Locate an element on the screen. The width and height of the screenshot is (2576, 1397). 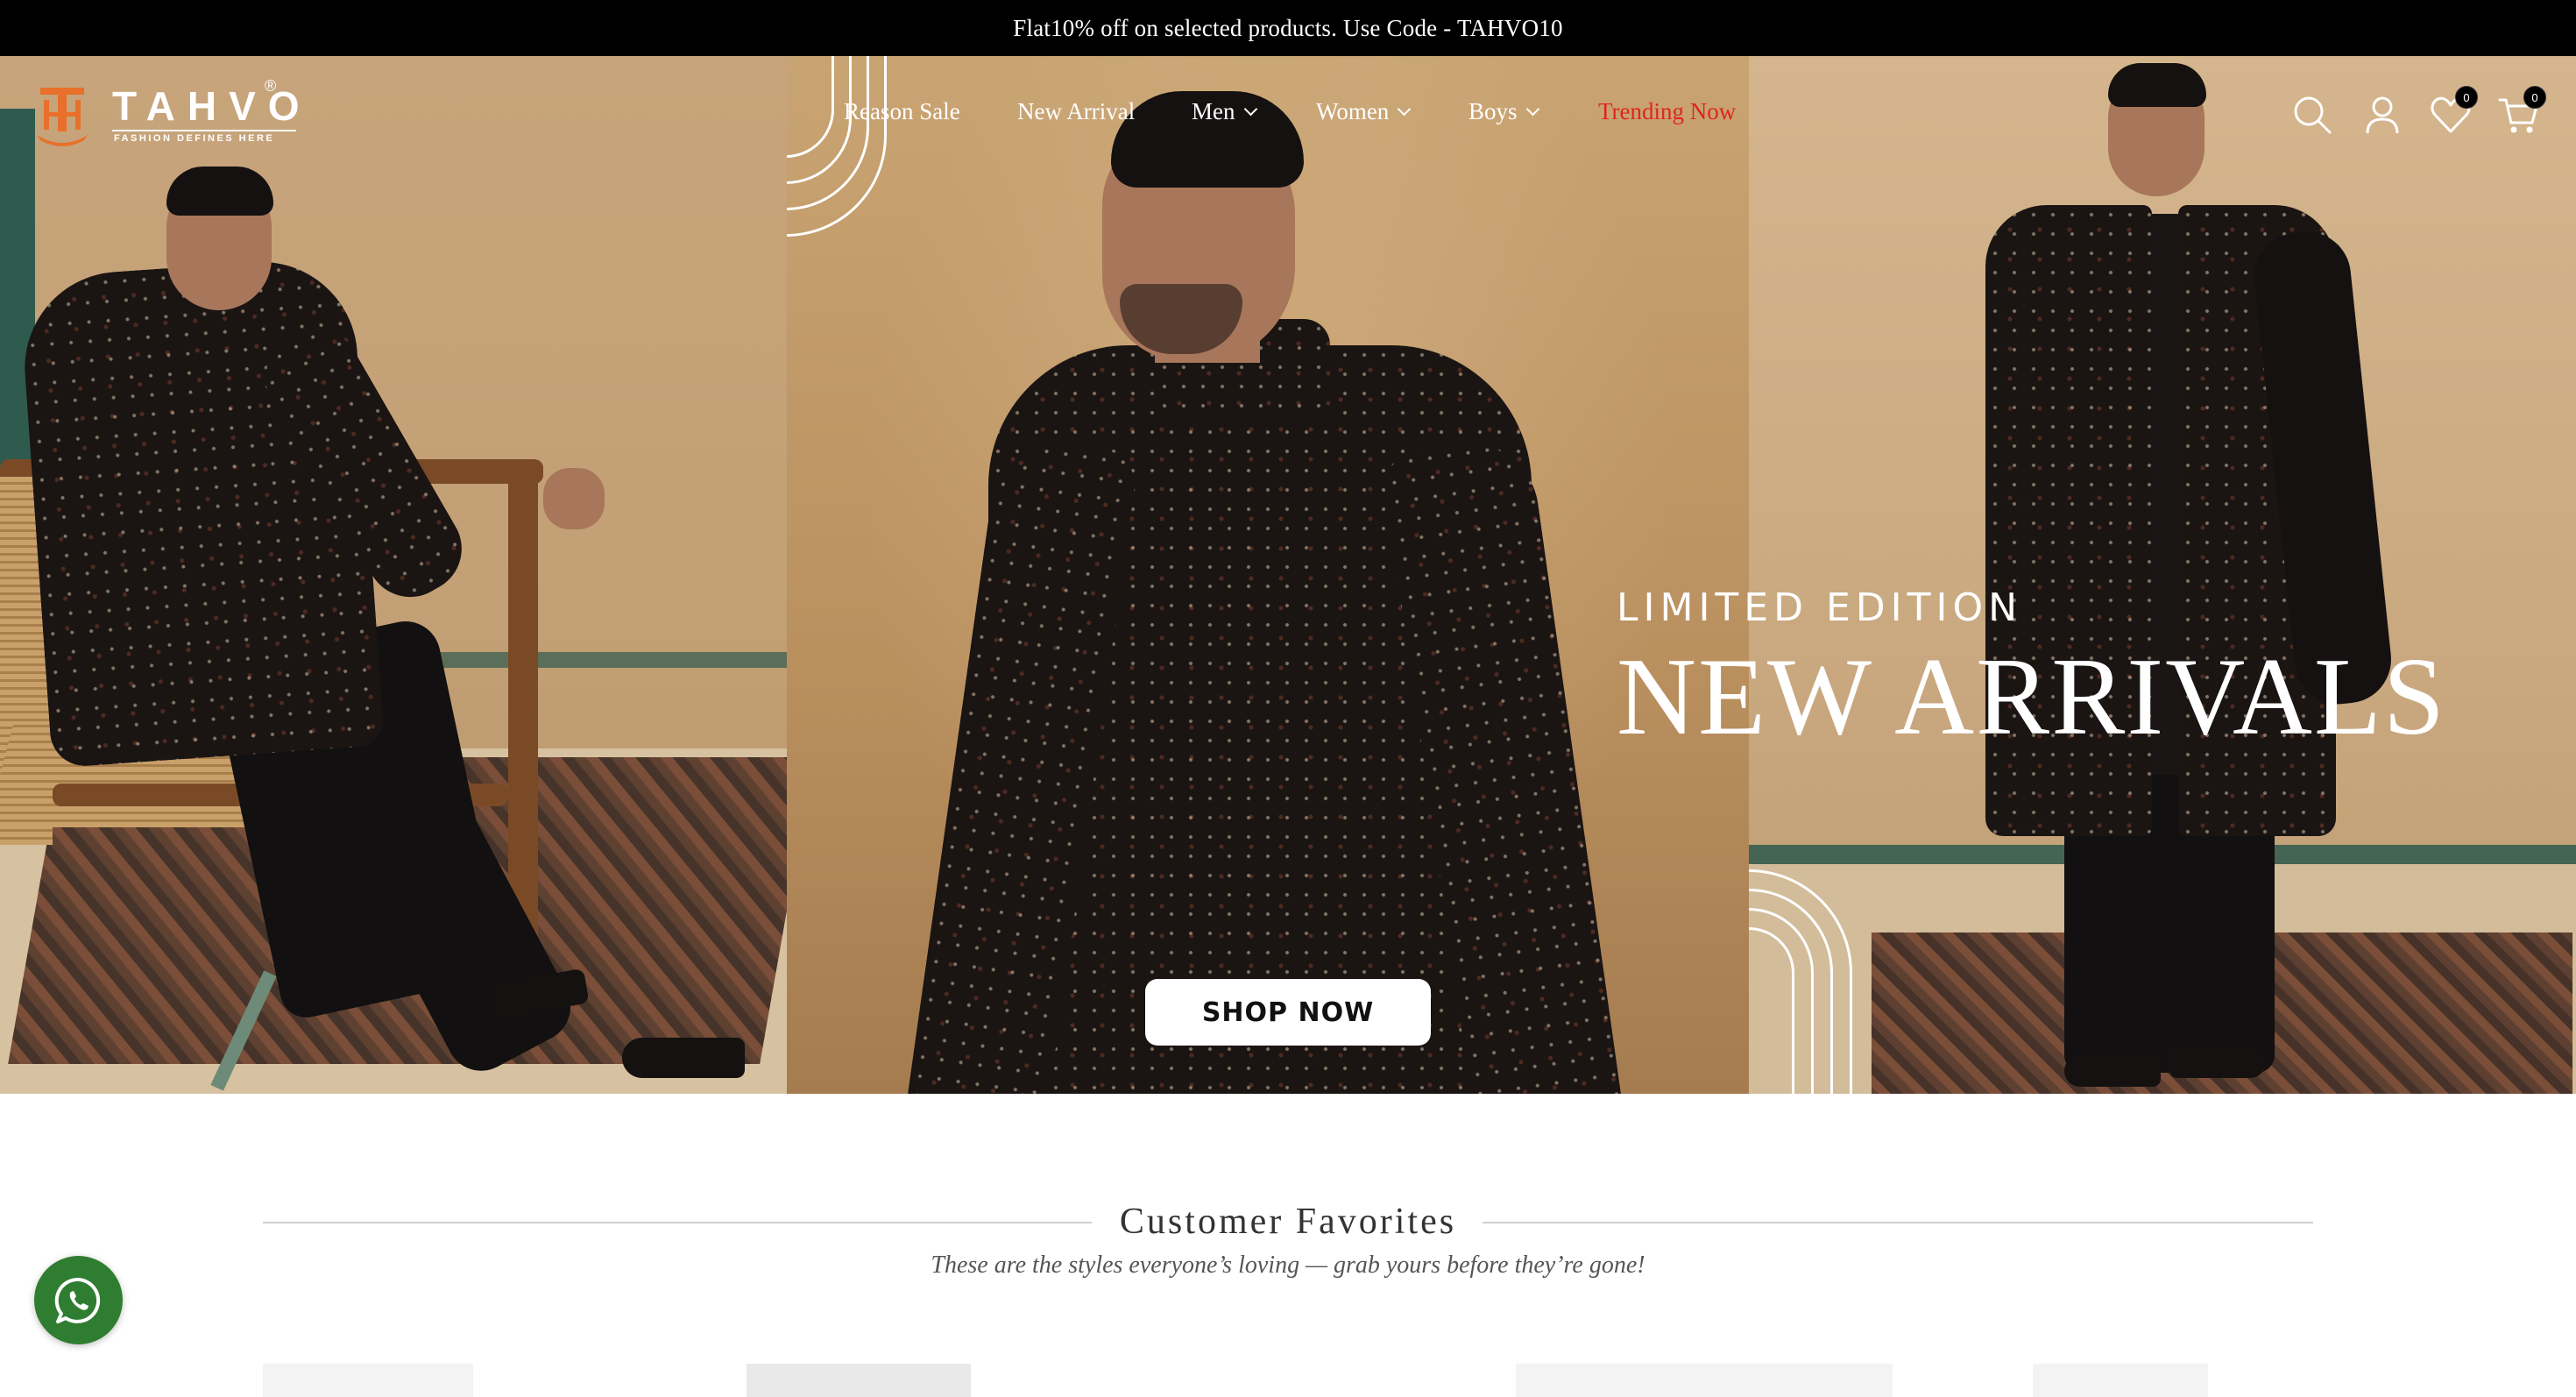
wishlist-button: 0 is located at coordinates (2453, 112).